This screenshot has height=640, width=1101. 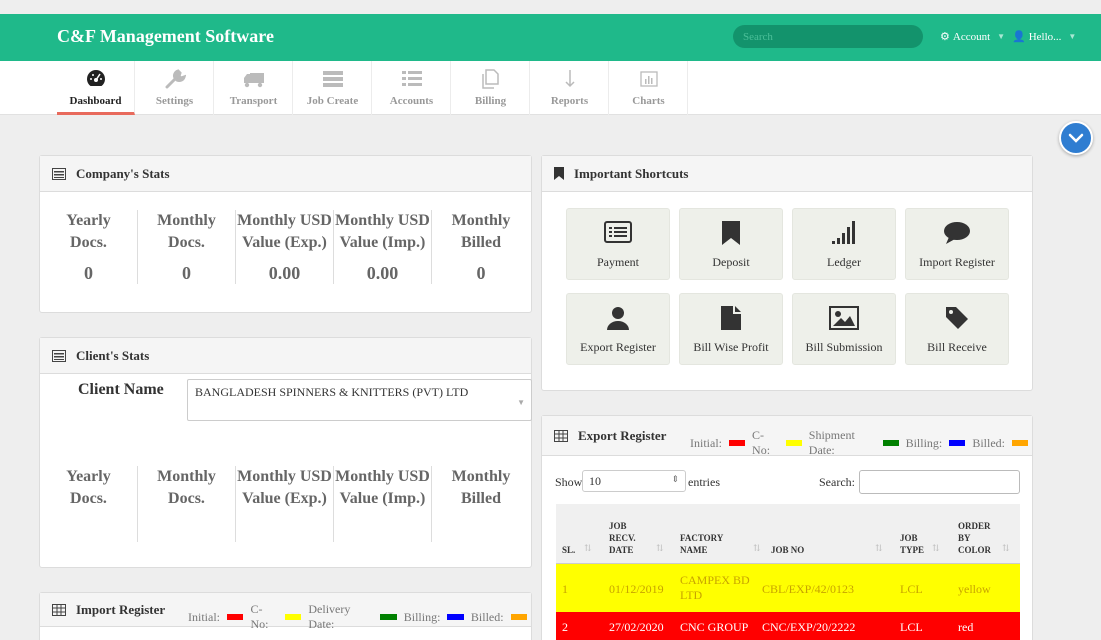 I want to click on stat-yearly-docs: Yearly Docs. 0, so click(x=89, y=247).